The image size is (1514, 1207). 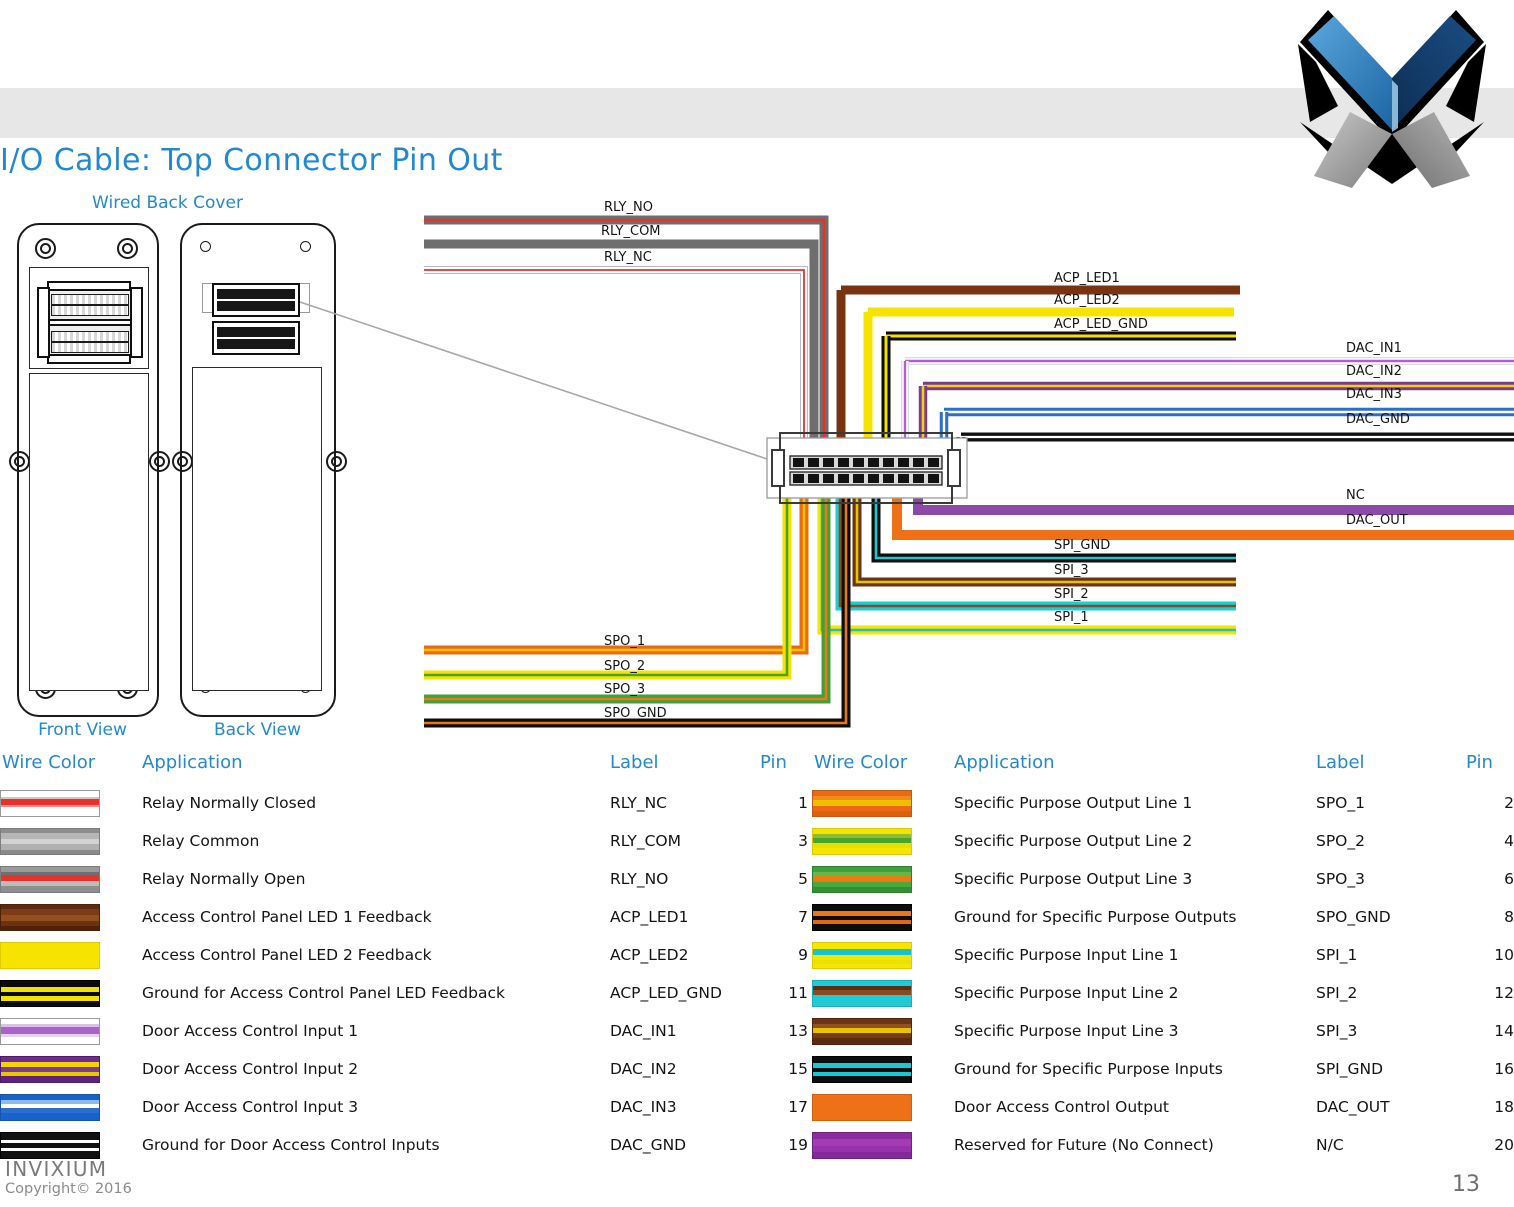 I want to click on page-number: 13, so click(x=1466, y=1184).